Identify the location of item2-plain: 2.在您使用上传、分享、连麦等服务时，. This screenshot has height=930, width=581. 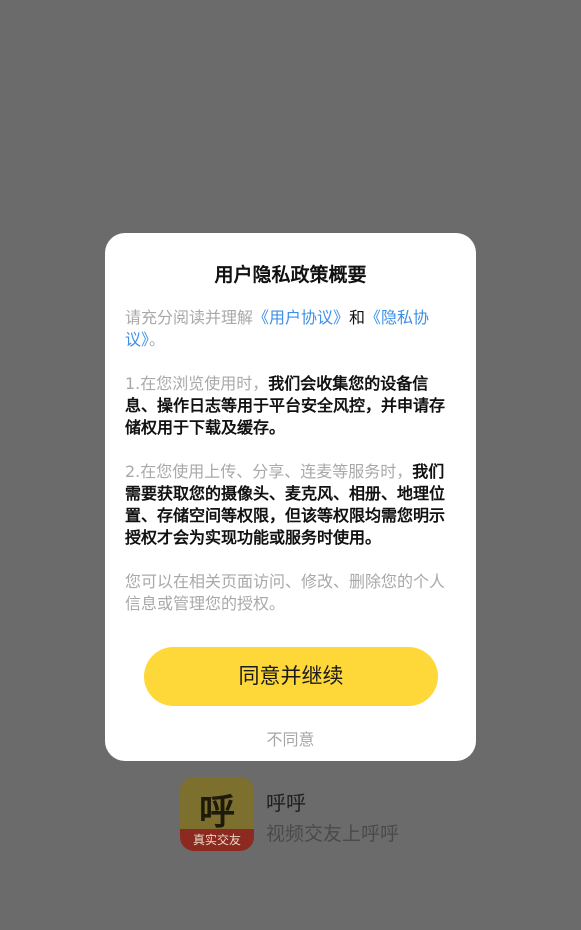
(269, 471).